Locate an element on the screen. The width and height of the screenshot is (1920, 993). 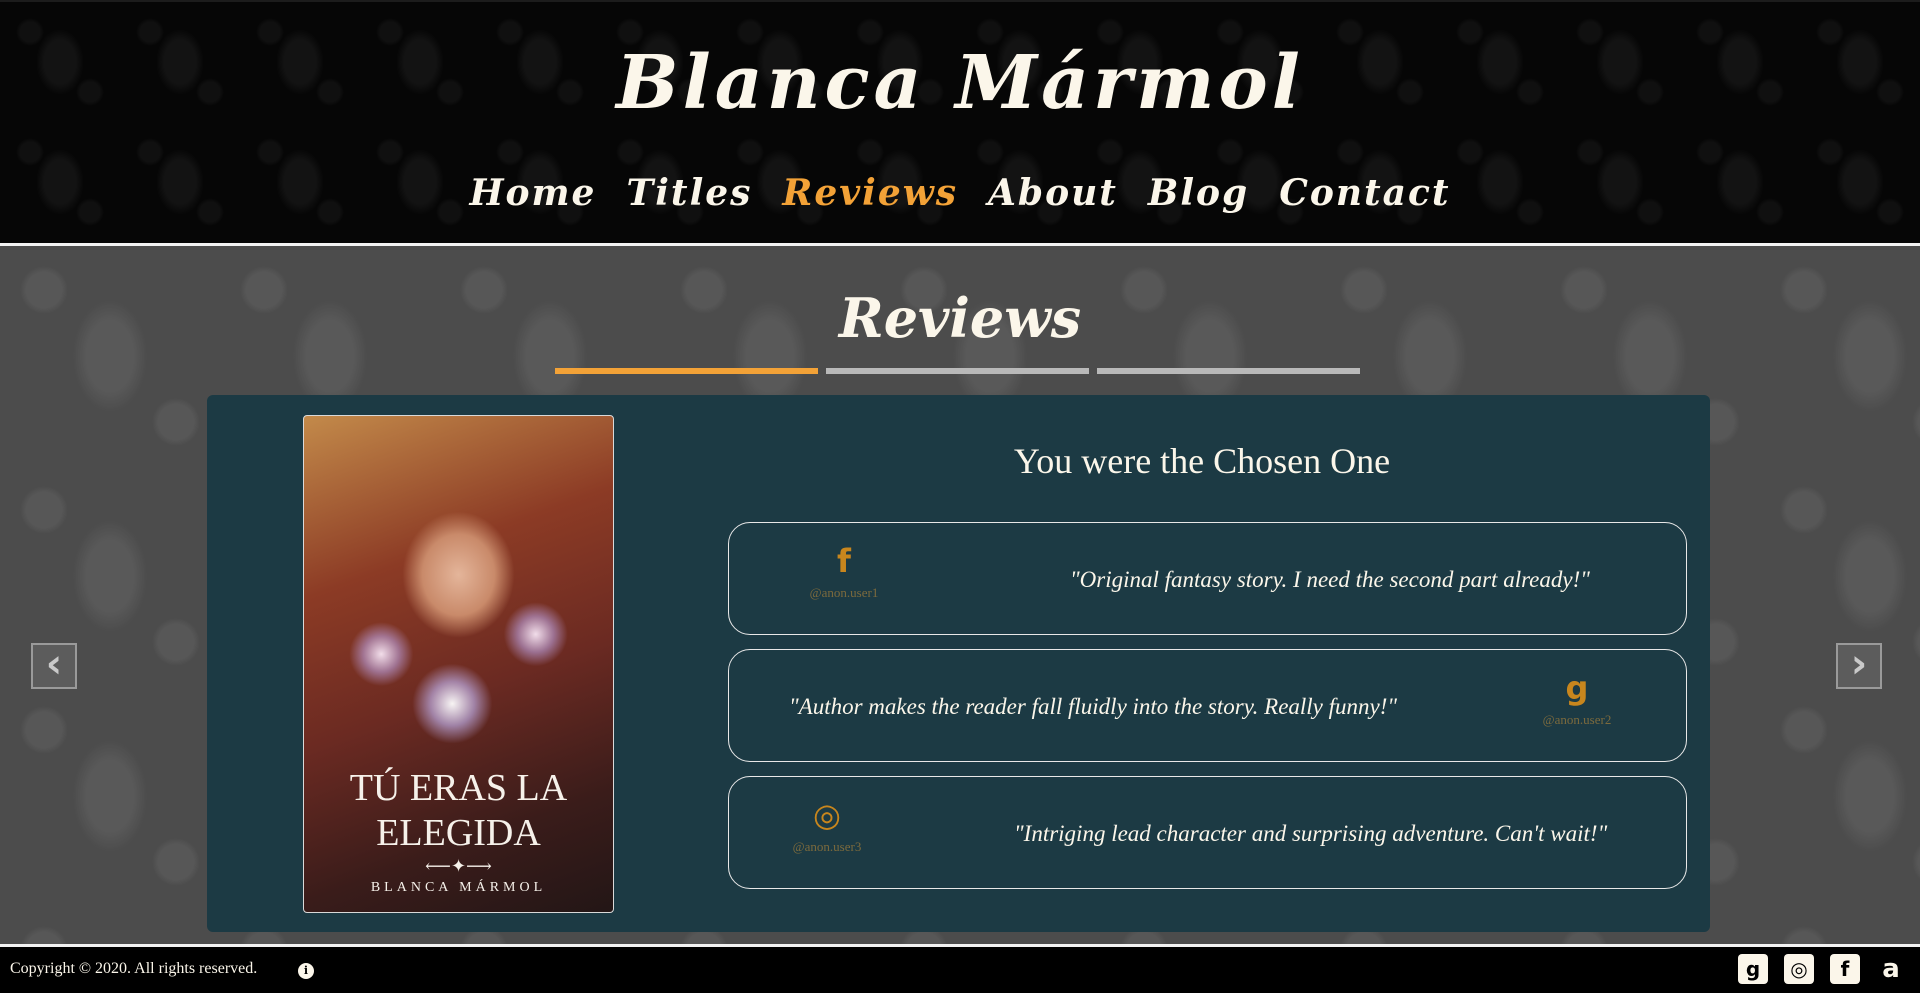
nav-reviews: Reviews is located at coordinates (870, 193).